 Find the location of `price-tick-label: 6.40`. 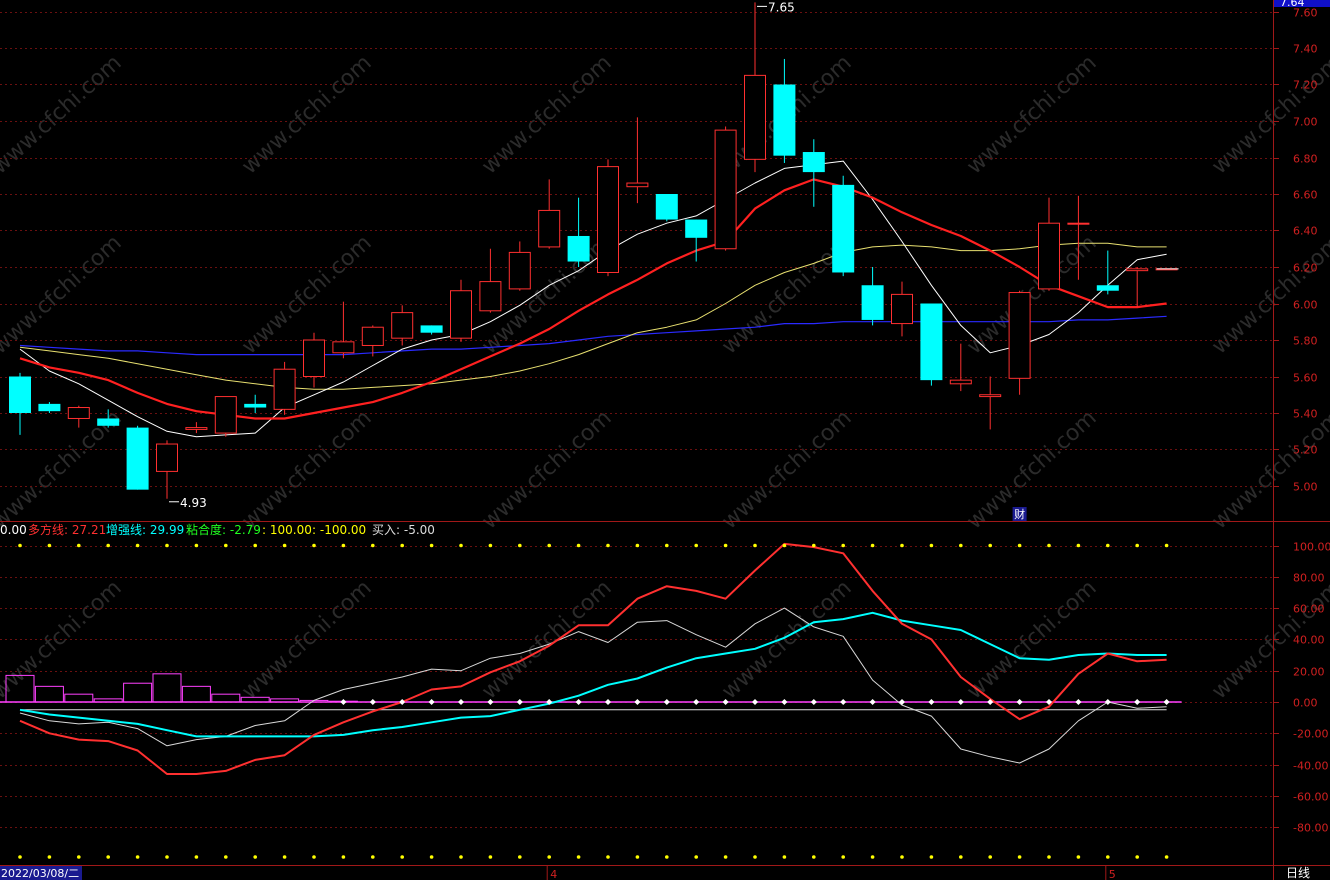

price-tick-label: 6.40 is located at coordinates (1305, 231).